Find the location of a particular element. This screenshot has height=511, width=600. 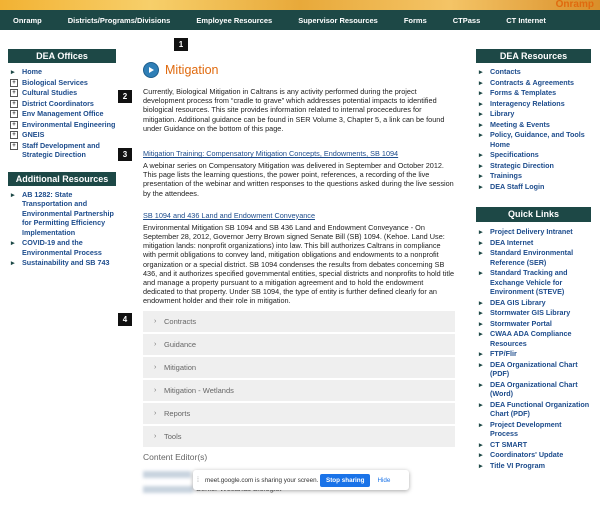

accordion-guidance: › Guidance is located at coordinates (299, 345).